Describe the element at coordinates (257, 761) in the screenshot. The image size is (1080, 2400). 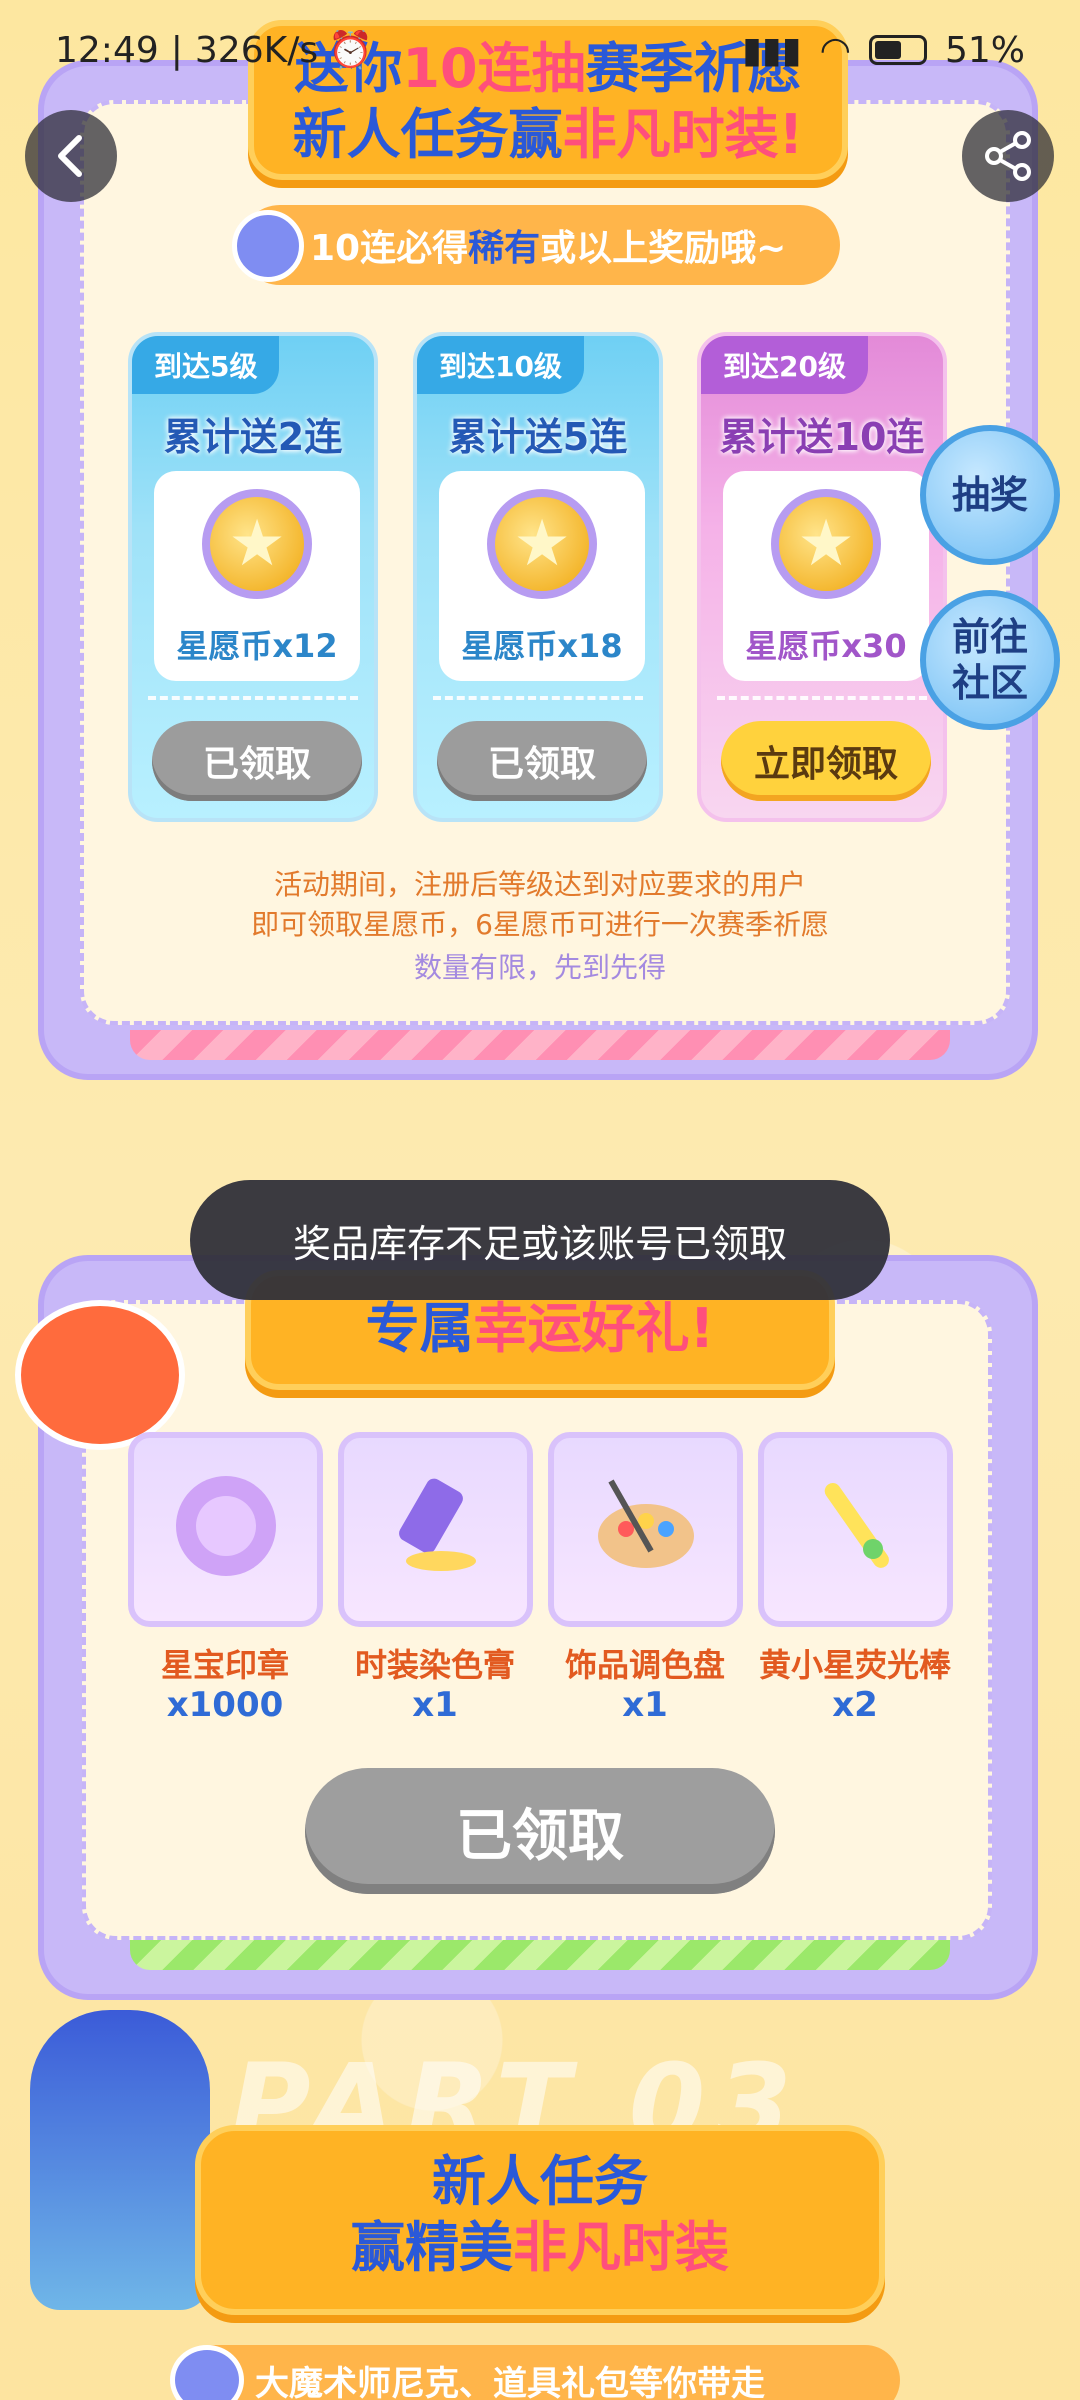
I see `claim-button-level5: 已领取` at that location.